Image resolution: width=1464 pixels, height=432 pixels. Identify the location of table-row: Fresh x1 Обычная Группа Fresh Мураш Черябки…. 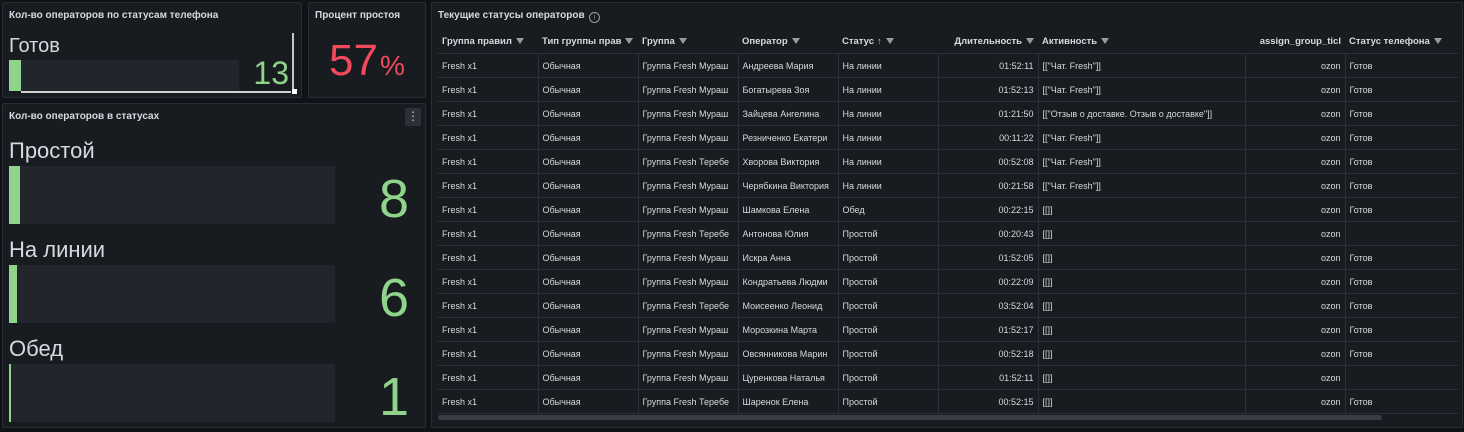
(948, 185).